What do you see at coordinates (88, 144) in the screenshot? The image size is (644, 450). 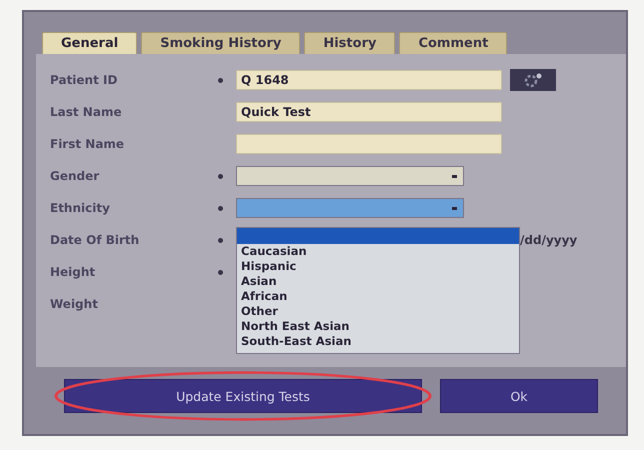 I see `field-label: First Name` at bounding box center [88, 144].